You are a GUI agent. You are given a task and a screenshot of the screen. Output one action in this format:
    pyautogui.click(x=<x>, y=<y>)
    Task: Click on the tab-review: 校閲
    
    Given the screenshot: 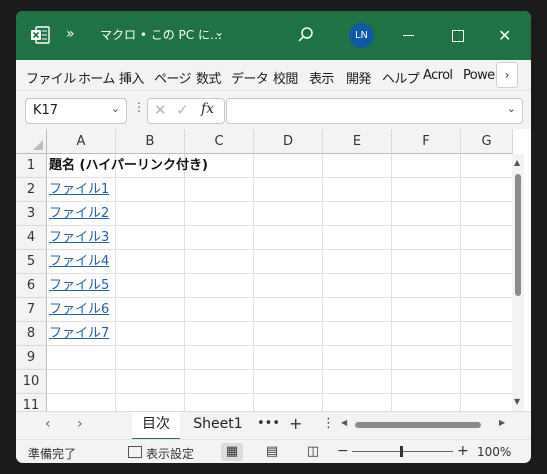 What is the action you would take?
    pyautogui.click(x=285, y=77)
    